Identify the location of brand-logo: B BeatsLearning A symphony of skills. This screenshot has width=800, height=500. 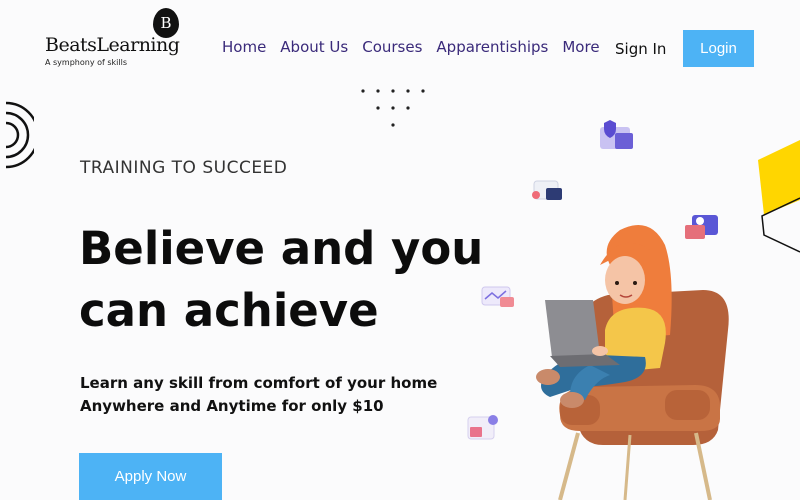
(115, 37).